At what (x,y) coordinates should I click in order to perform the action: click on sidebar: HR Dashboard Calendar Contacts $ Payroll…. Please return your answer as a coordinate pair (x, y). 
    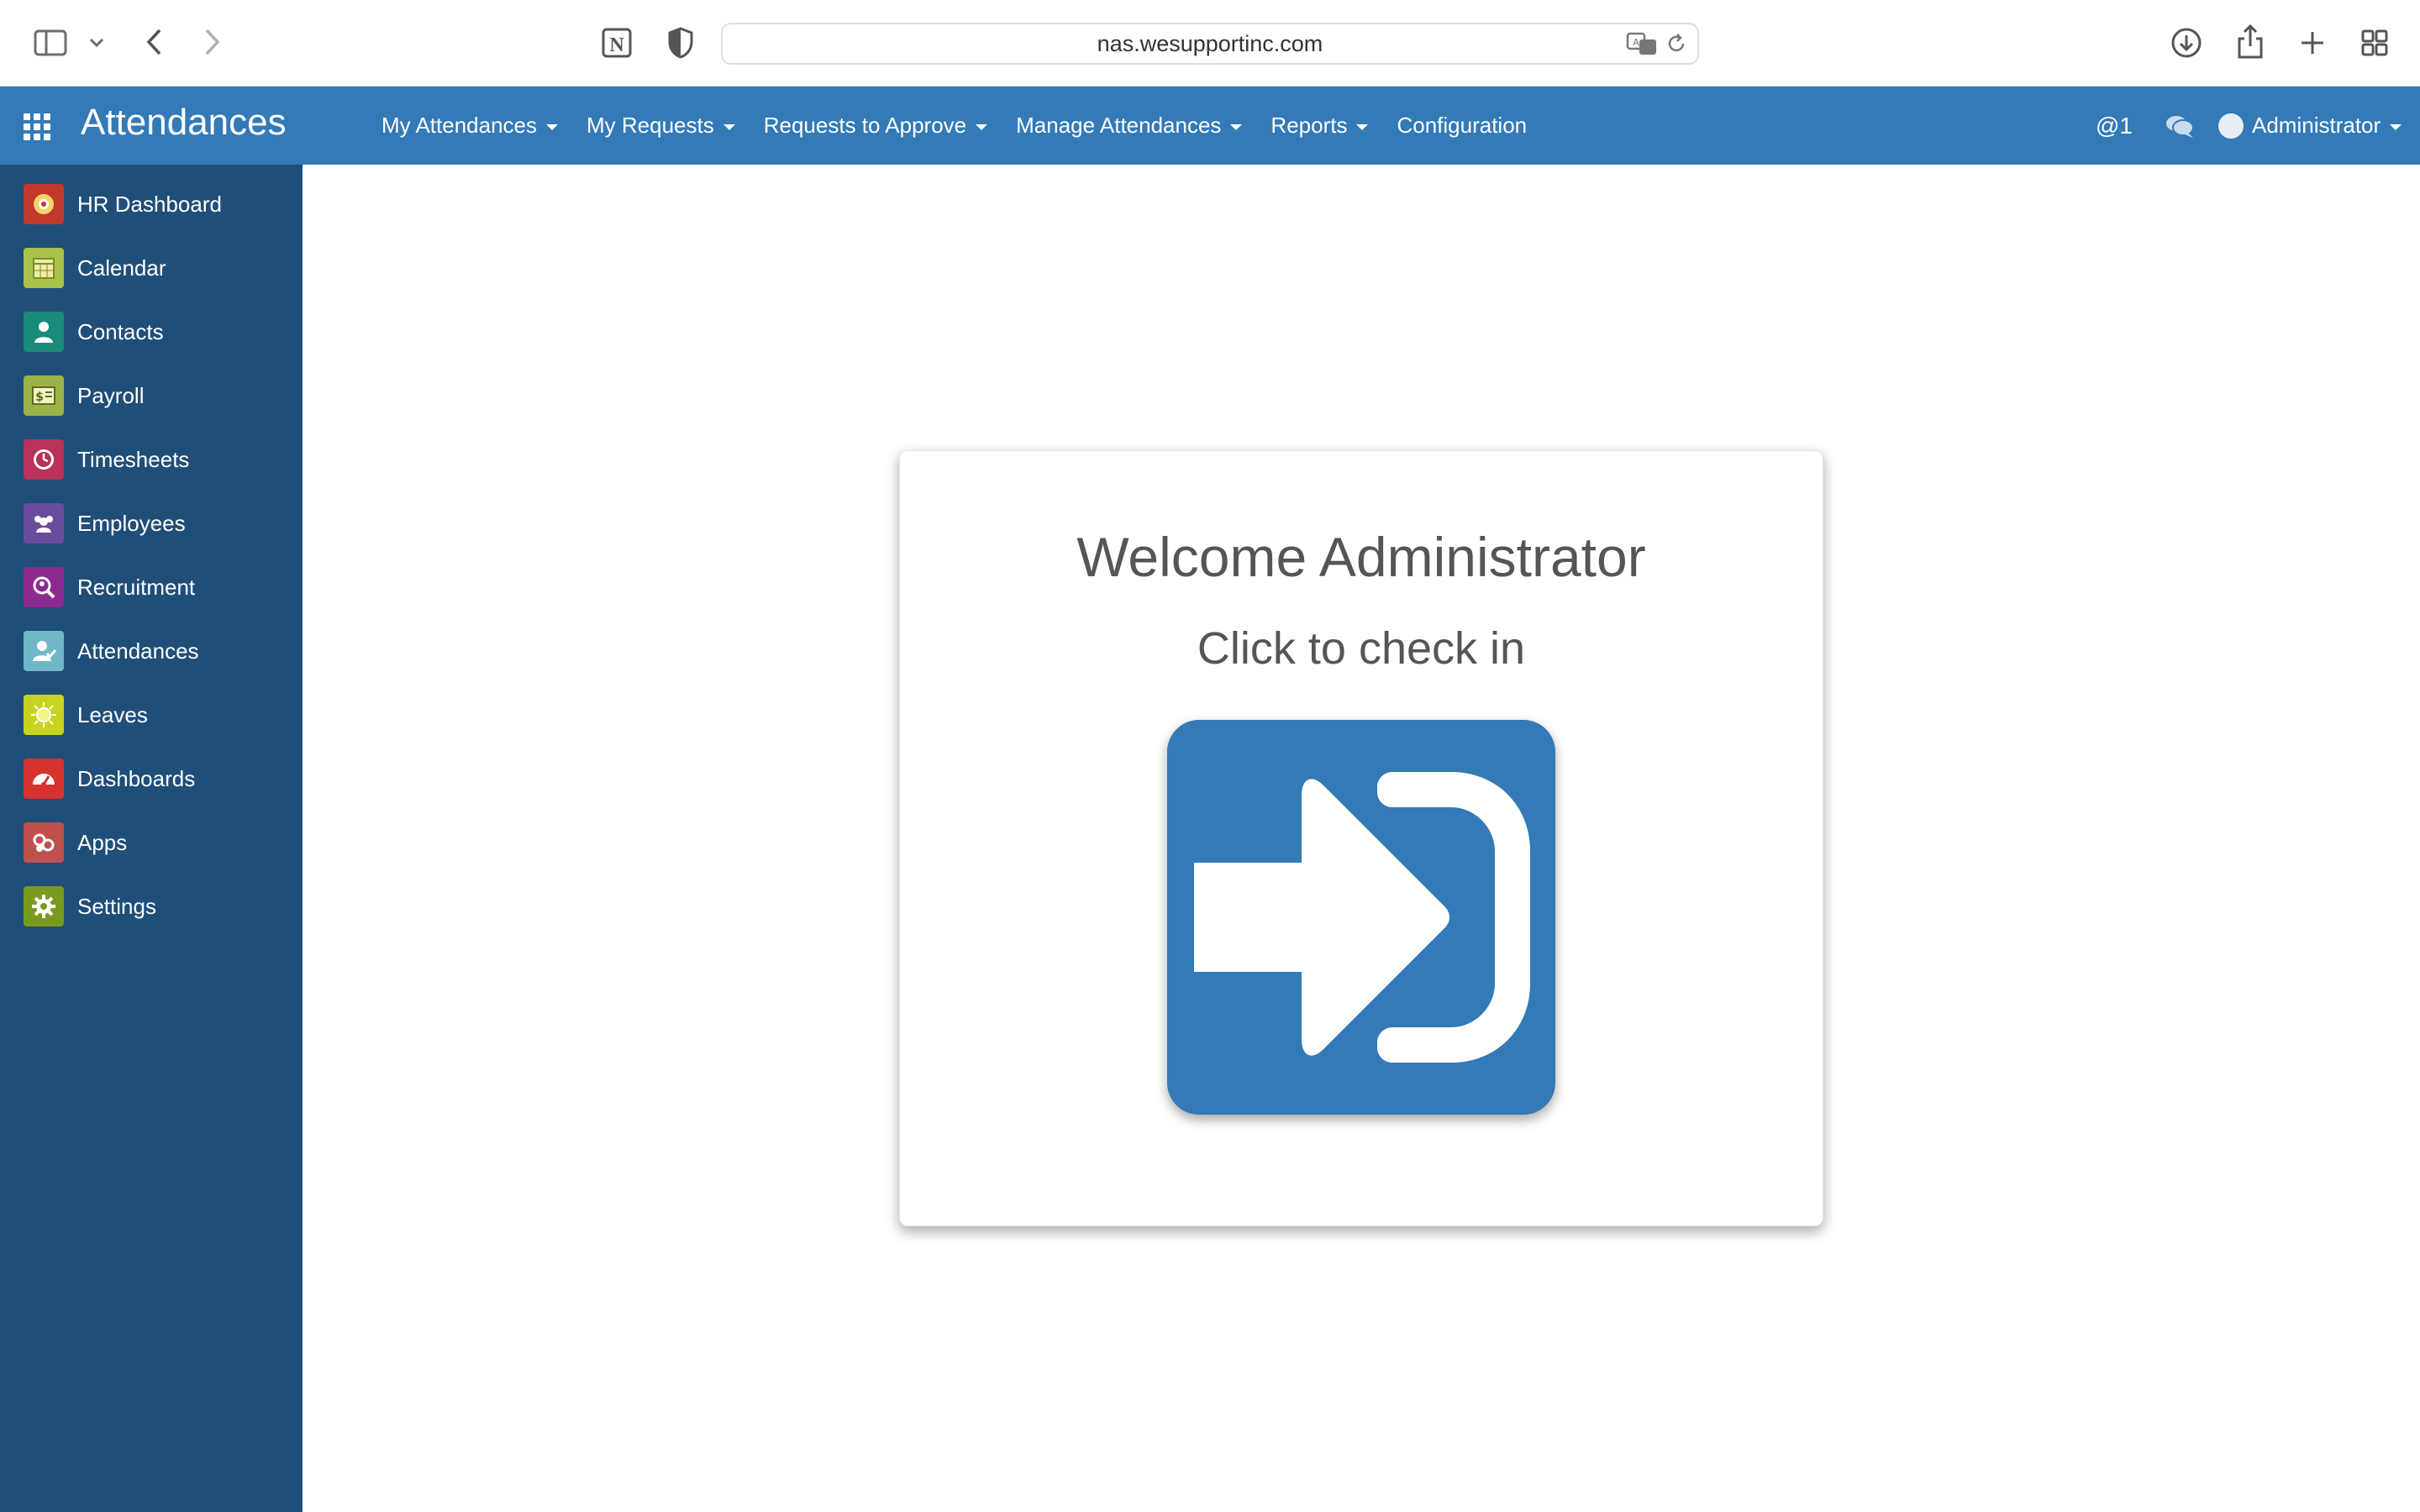
    Looking at the image, I should click on (151, 838).